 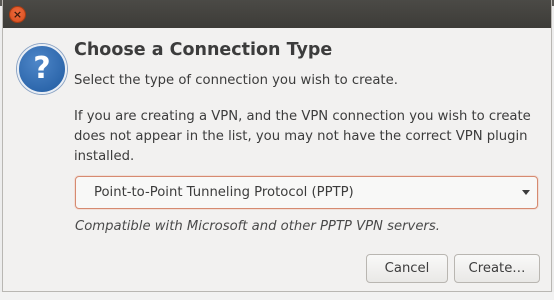 I want to click on background-window-bottom, so click(x=277, y=296).